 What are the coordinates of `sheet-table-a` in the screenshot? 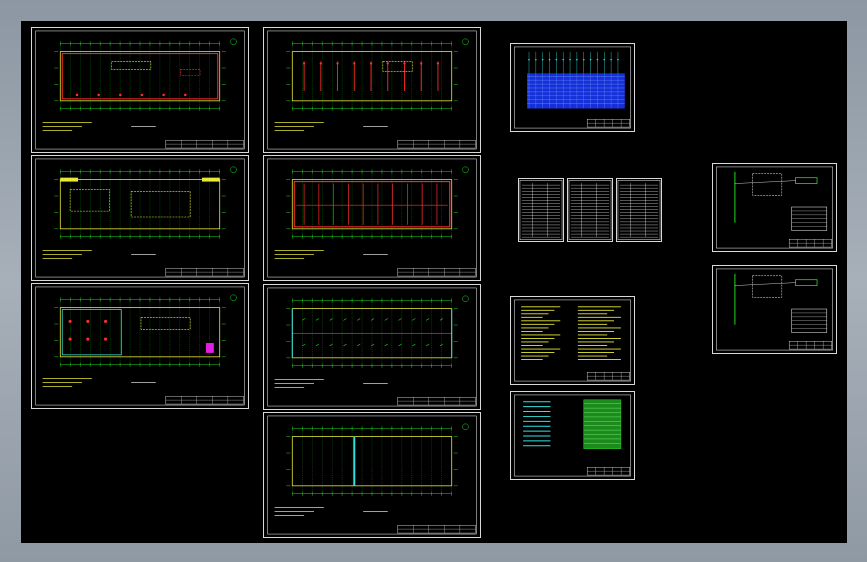 It's located at (541, 210).